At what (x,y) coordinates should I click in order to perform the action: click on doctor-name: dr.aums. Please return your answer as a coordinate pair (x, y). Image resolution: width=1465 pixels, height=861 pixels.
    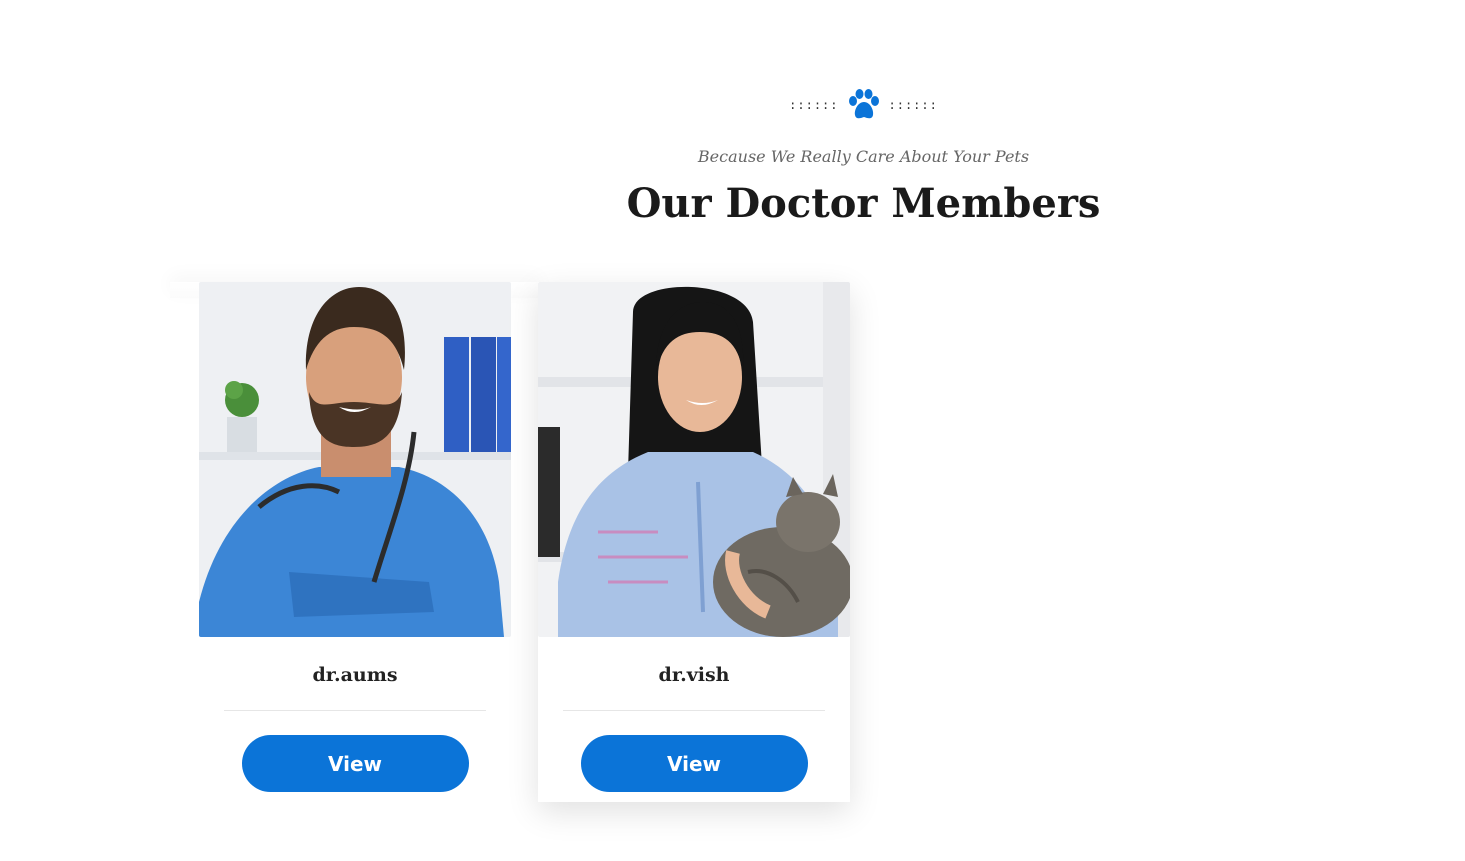
    Looking at the image, I should click on (355, 675).